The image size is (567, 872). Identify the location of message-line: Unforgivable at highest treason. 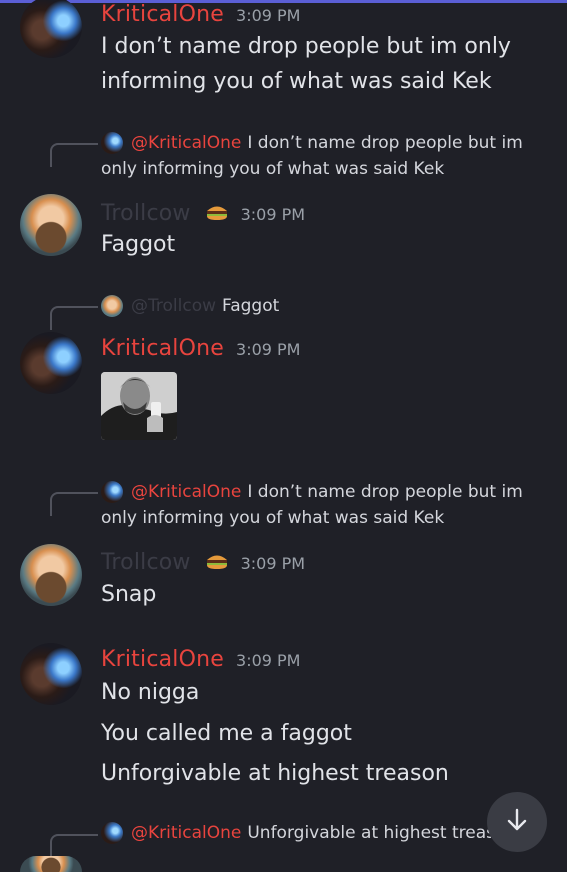
(275, 773).